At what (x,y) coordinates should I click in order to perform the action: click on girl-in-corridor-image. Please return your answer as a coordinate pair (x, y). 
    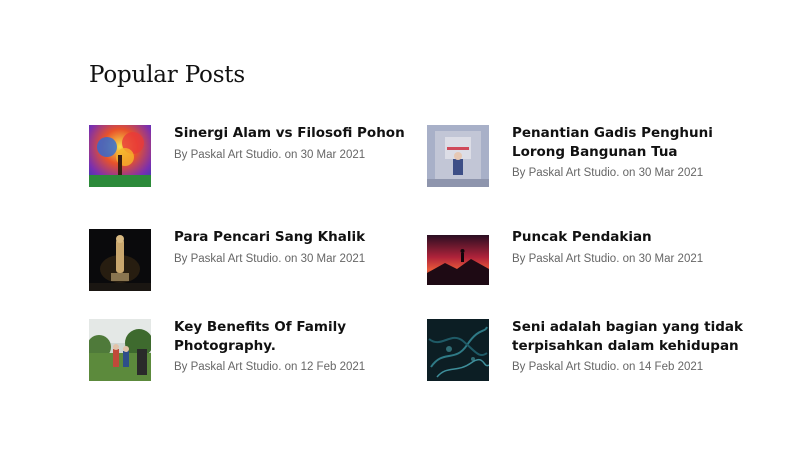
    Looking at the image, I should click on (458, 156).